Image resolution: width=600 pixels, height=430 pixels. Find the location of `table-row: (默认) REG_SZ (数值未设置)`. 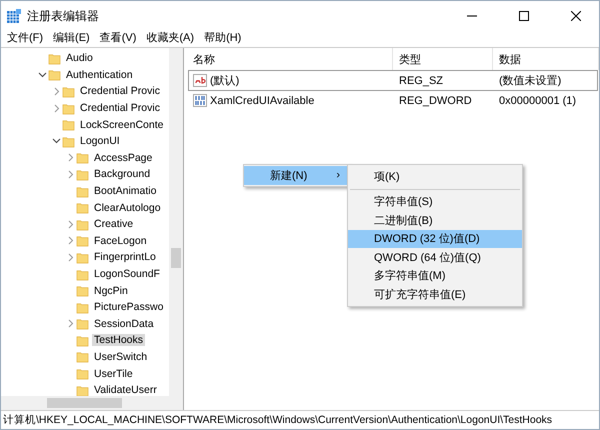

table-row: (默认) REG_SZ (数值未设置) is located at coordinates (393, 80).